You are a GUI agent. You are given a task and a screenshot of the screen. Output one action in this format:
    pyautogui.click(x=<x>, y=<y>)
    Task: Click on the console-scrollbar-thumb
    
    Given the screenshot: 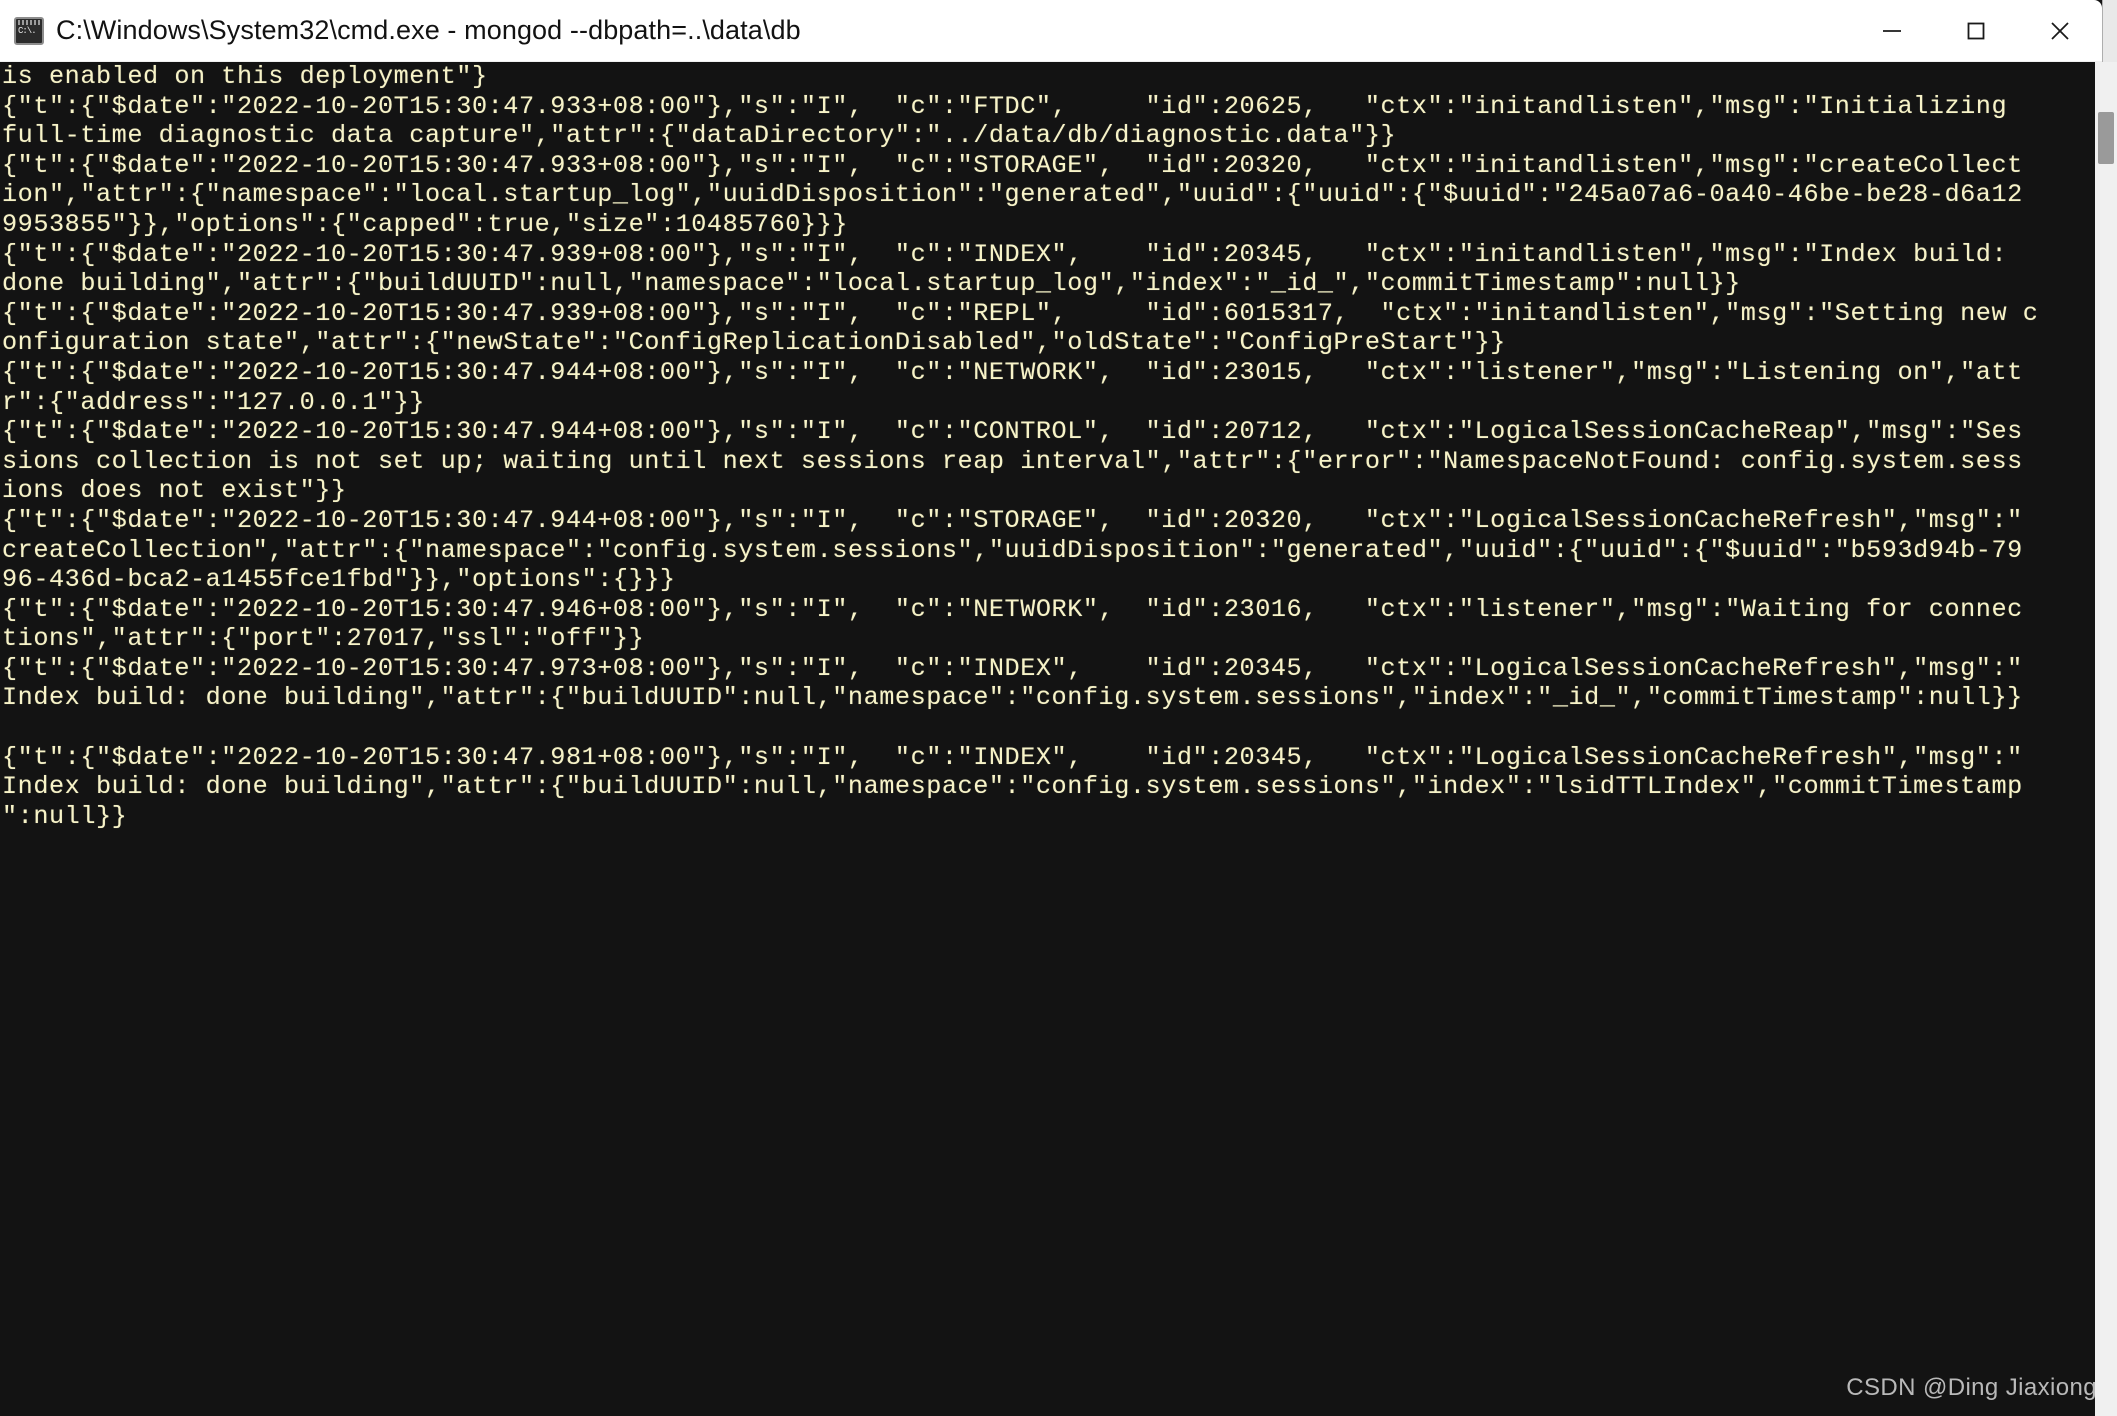 What is the action you would take?
    pyautogui.click(x=2106, y=138)
    